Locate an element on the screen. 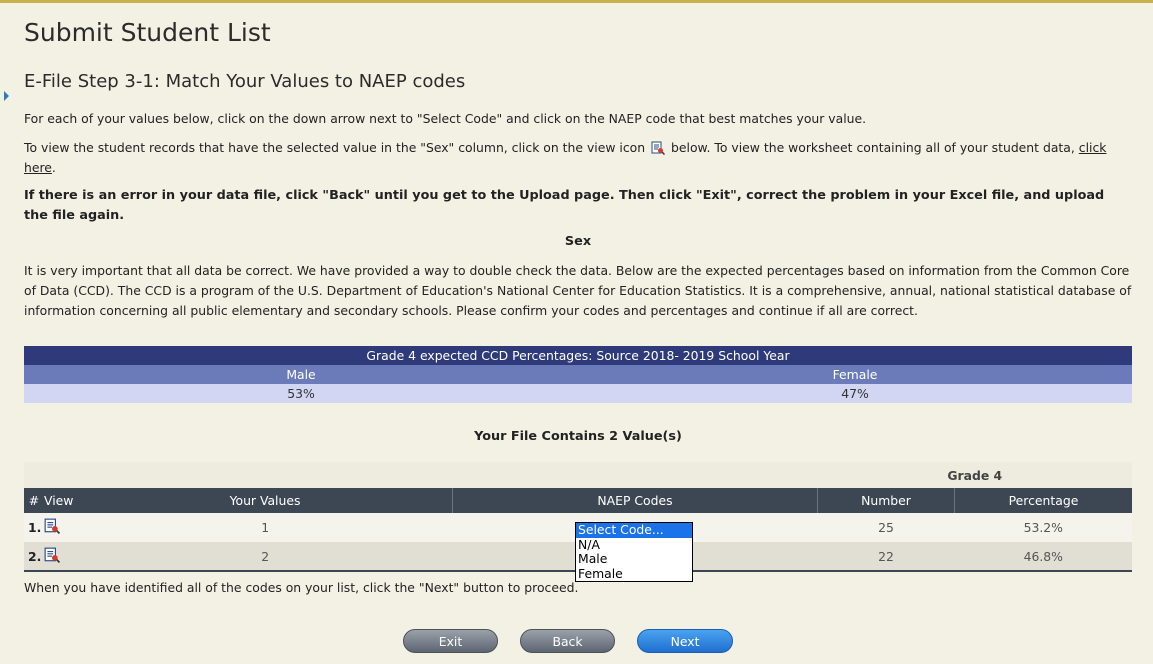 The height and width of the screenshot is (664, 1153). group-header-spacer is located at coordinates (421, 475).